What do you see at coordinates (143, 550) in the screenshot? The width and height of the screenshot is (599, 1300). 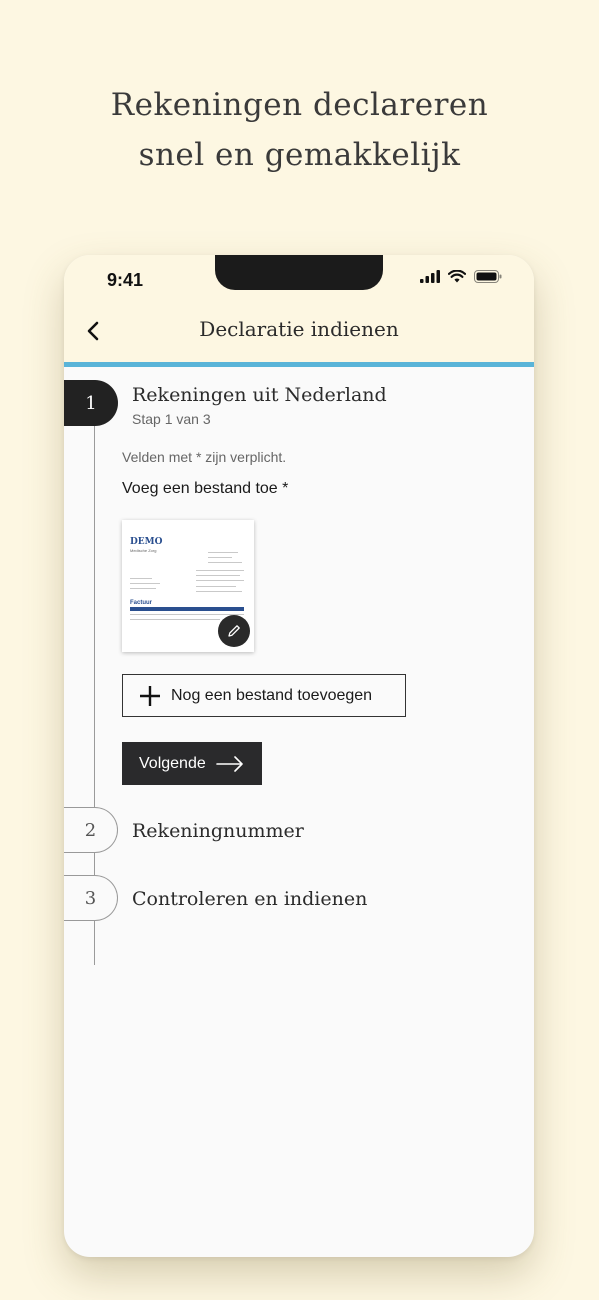 I see `thumbnail-brand-sub: Medische Zorg` at bounding box center [143, 550].